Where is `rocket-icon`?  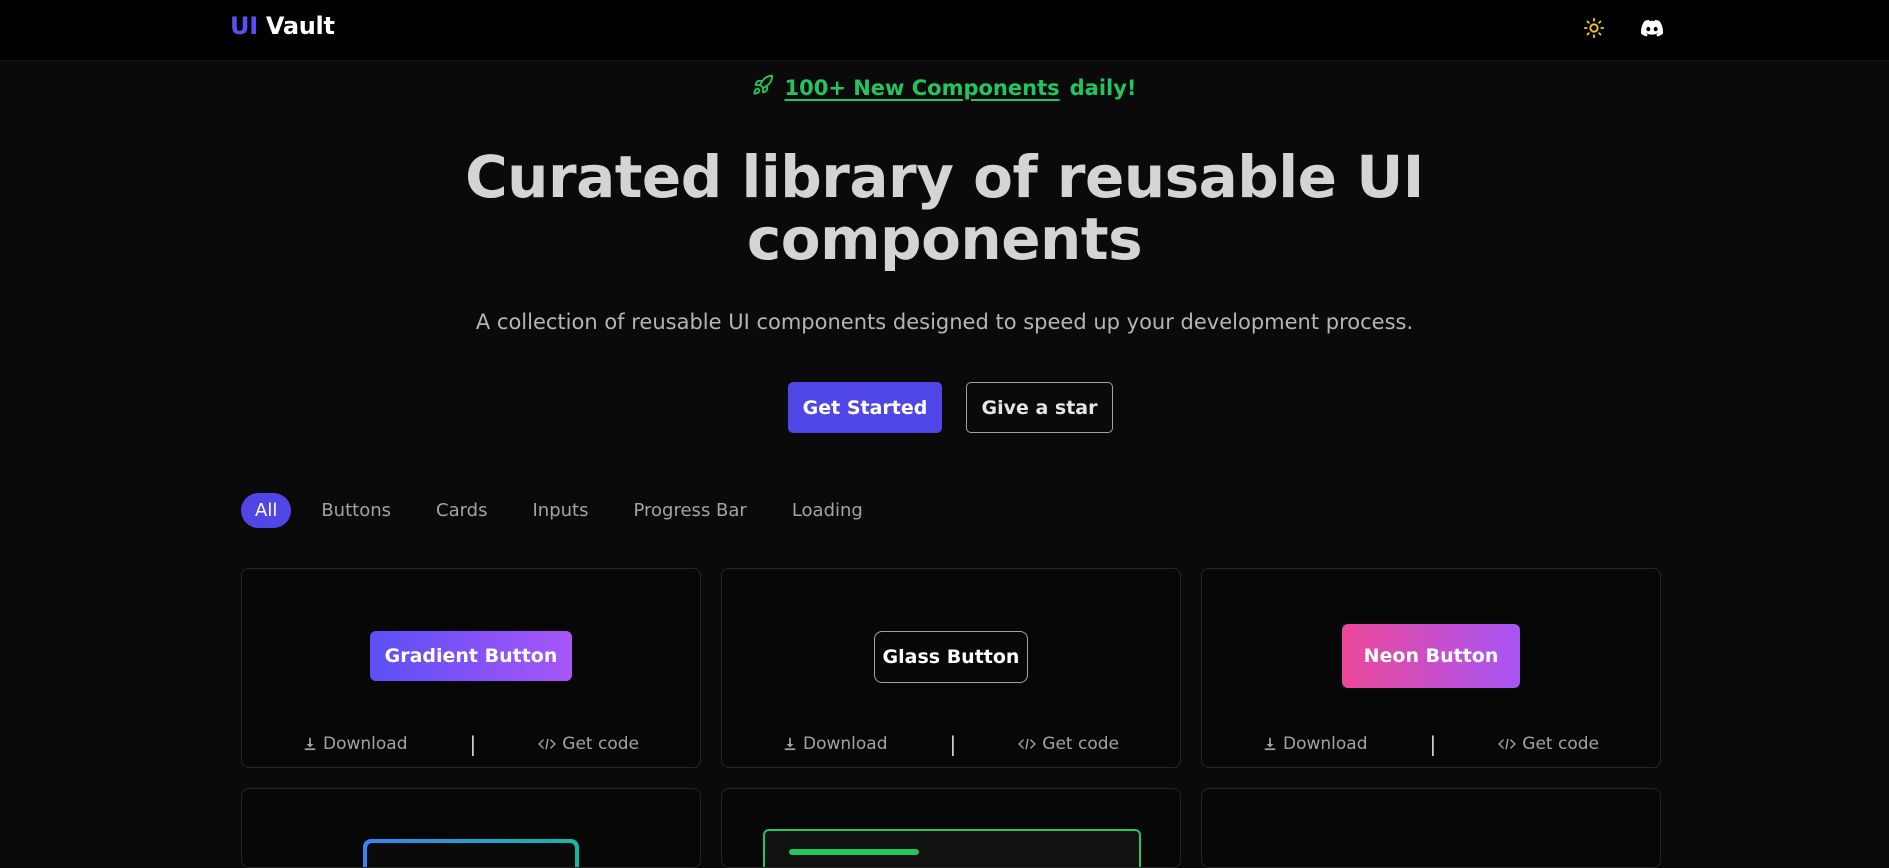
rocket-icon is located at coordinates (763, 87).